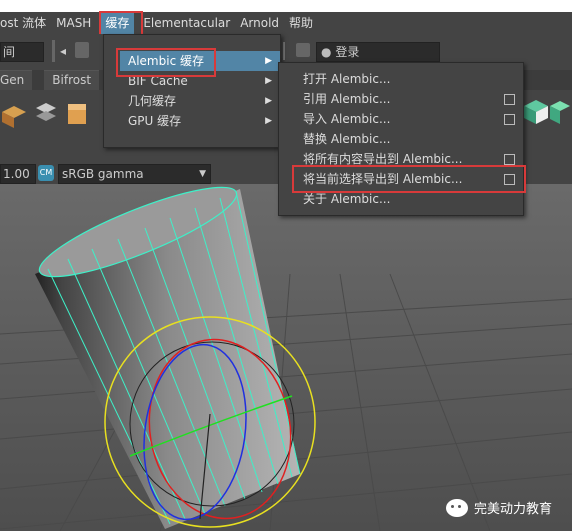 The image size is (572, 531). What do you see at coordinates (456, 507) in the screenshot?
I see `wechat-icon` at bounding box center [456, 507].